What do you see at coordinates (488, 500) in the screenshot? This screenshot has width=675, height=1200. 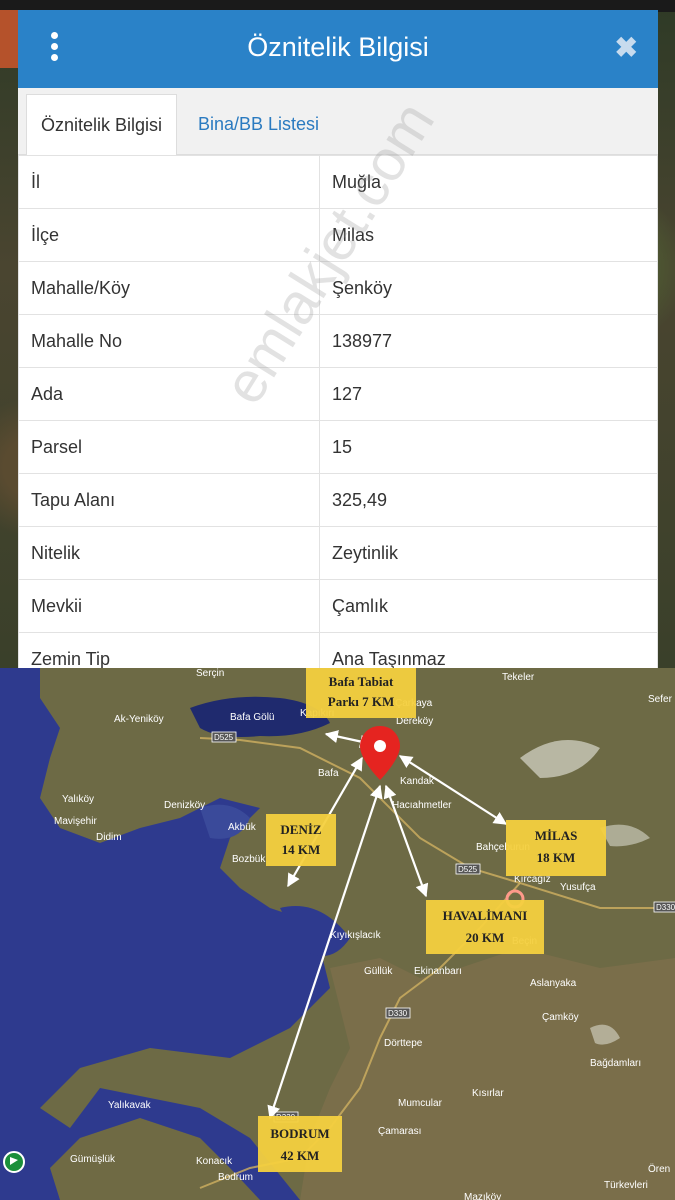 I see `row-value: 325,49` at bounding box center [488, 500].